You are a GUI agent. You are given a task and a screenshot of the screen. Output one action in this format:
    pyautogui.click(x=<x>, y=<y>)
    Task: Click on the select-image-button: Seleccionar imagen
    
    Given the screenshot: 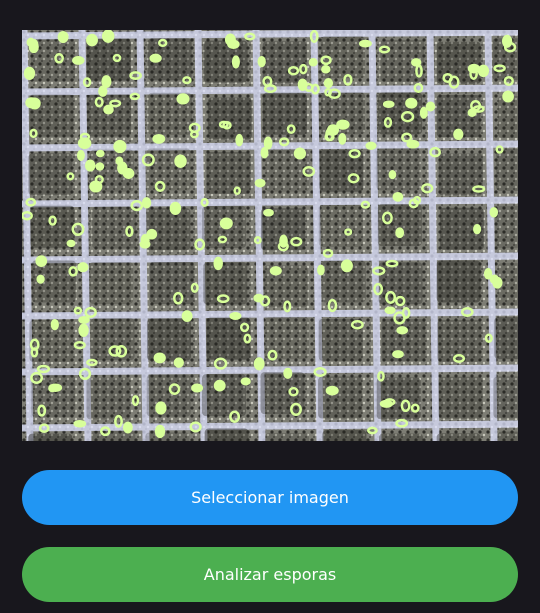 What is the action you would take?
    pyautogui.click(x=270, y=497)
    